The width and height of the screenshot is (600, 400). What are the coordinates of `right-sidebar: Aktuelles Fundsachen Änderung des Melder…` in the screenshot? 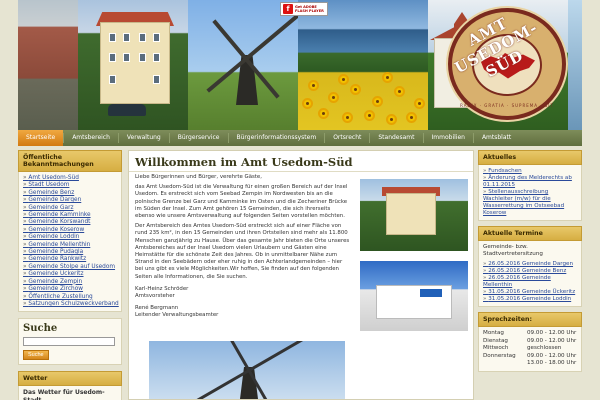 It's located at (530, 263).